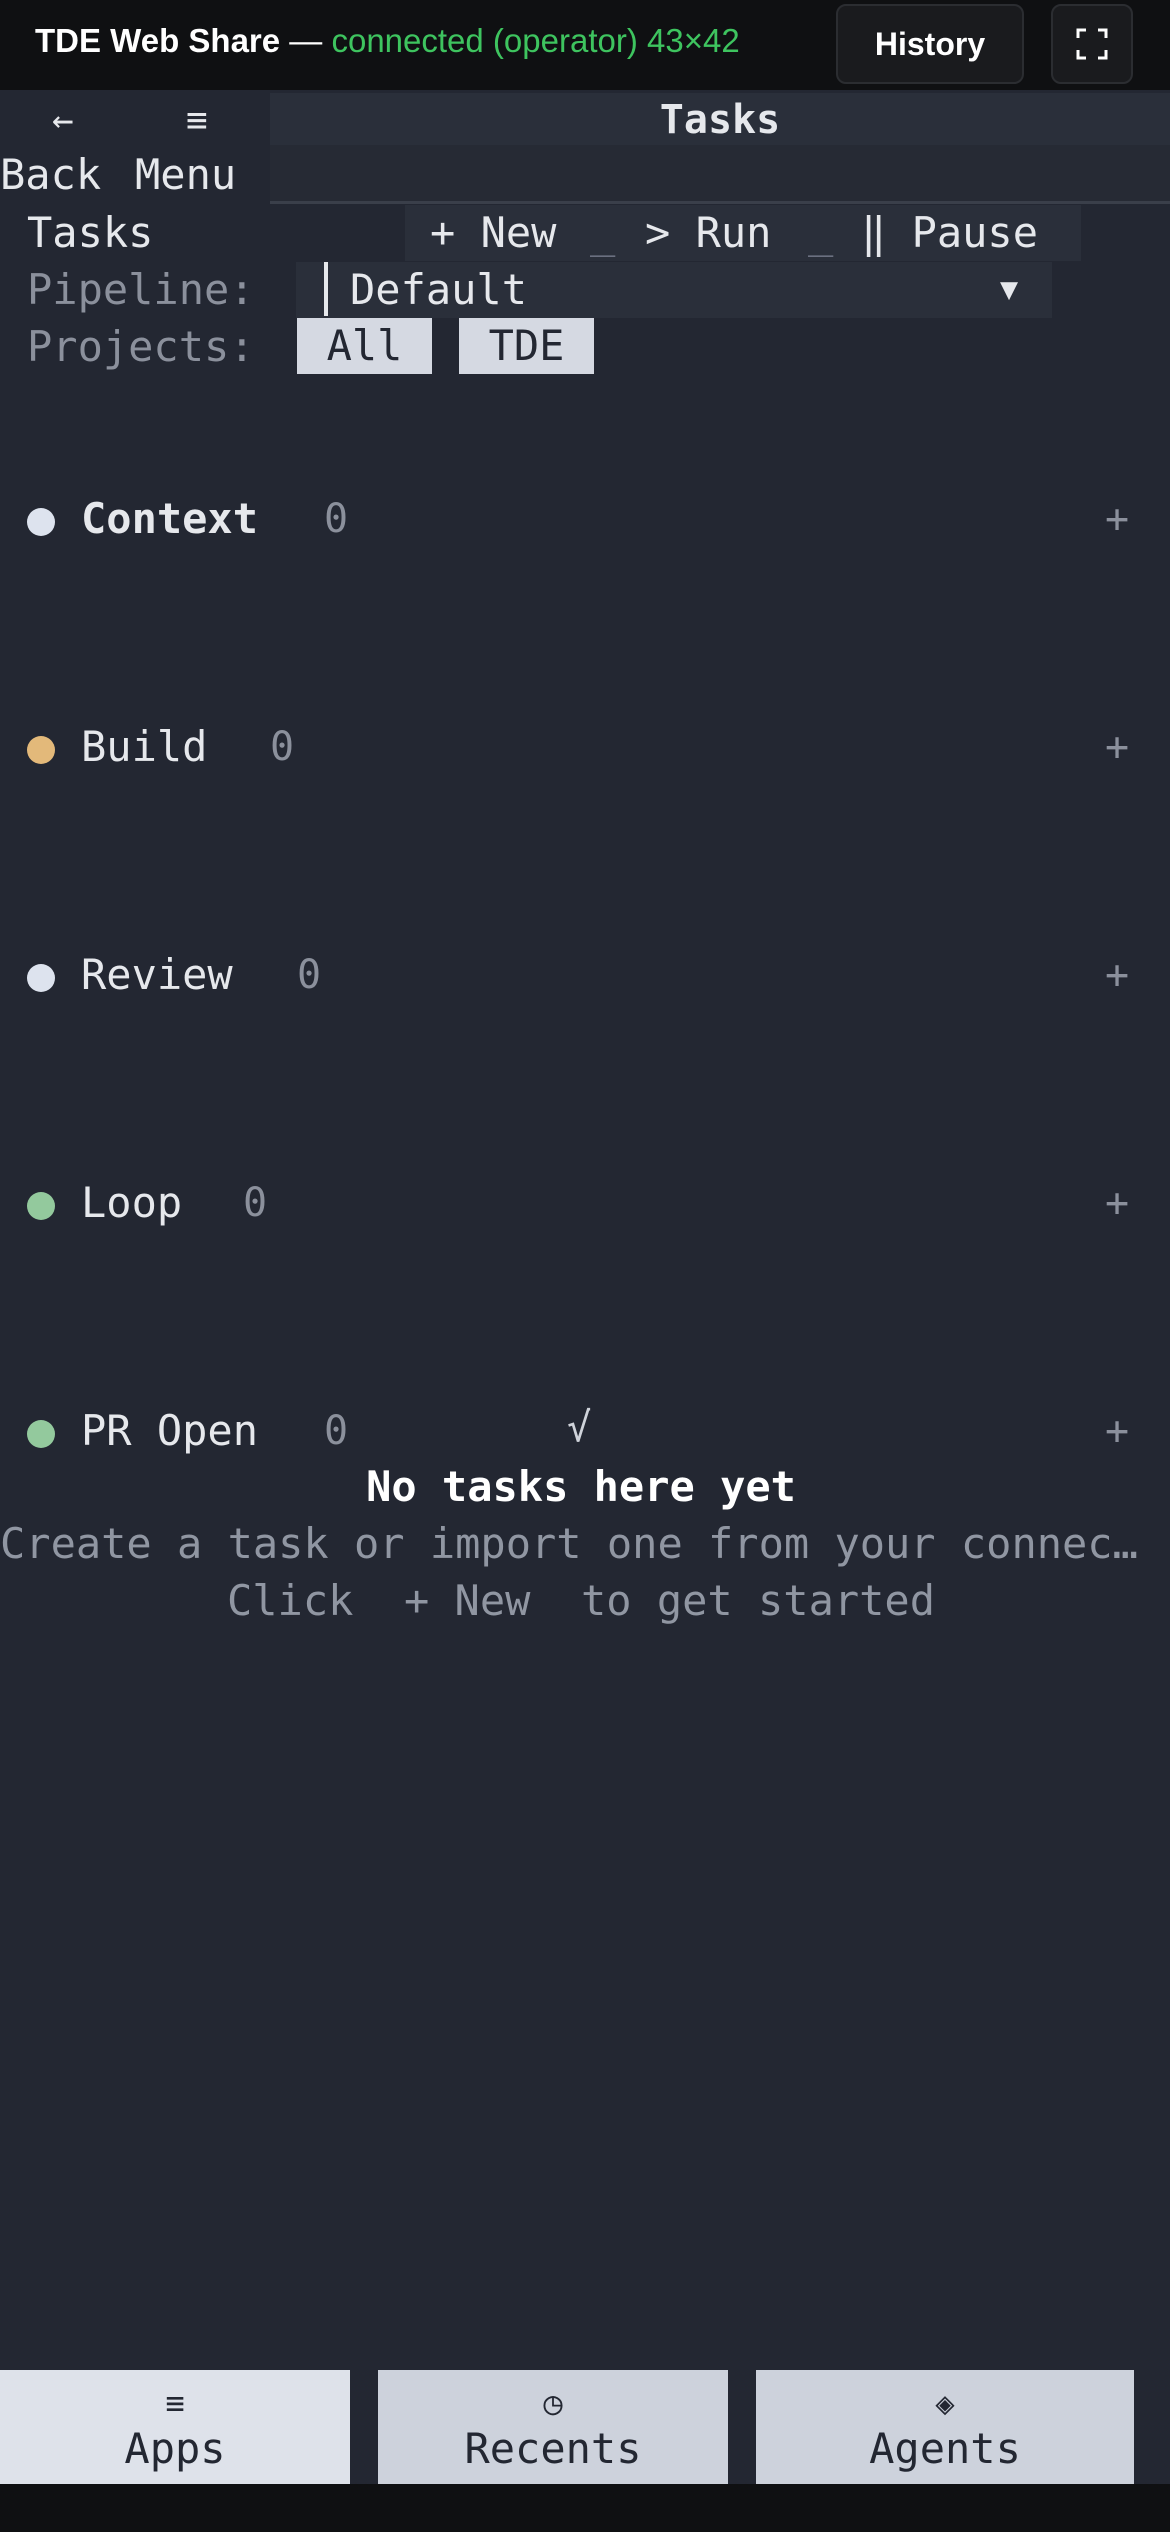 The height and width of the screenshot is (2532, 1170). What do you see at coordinates (585, 2508) in the screenshot?
I see `bottom-safe-area` at bounding box center [585, 2508].